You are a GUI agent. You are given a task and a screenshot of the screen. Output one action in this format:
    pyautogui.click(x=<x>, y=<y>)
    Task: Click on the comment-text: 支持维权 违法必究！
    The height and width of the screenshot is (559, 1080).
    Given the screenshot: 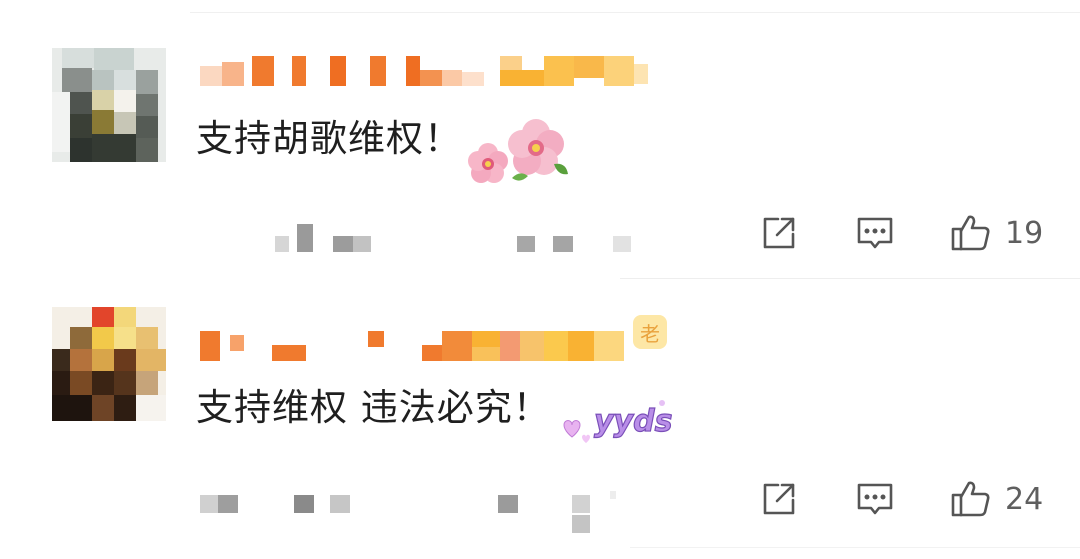 What is the action you would take?
    pyautogui.click(x=373, y=407)
    